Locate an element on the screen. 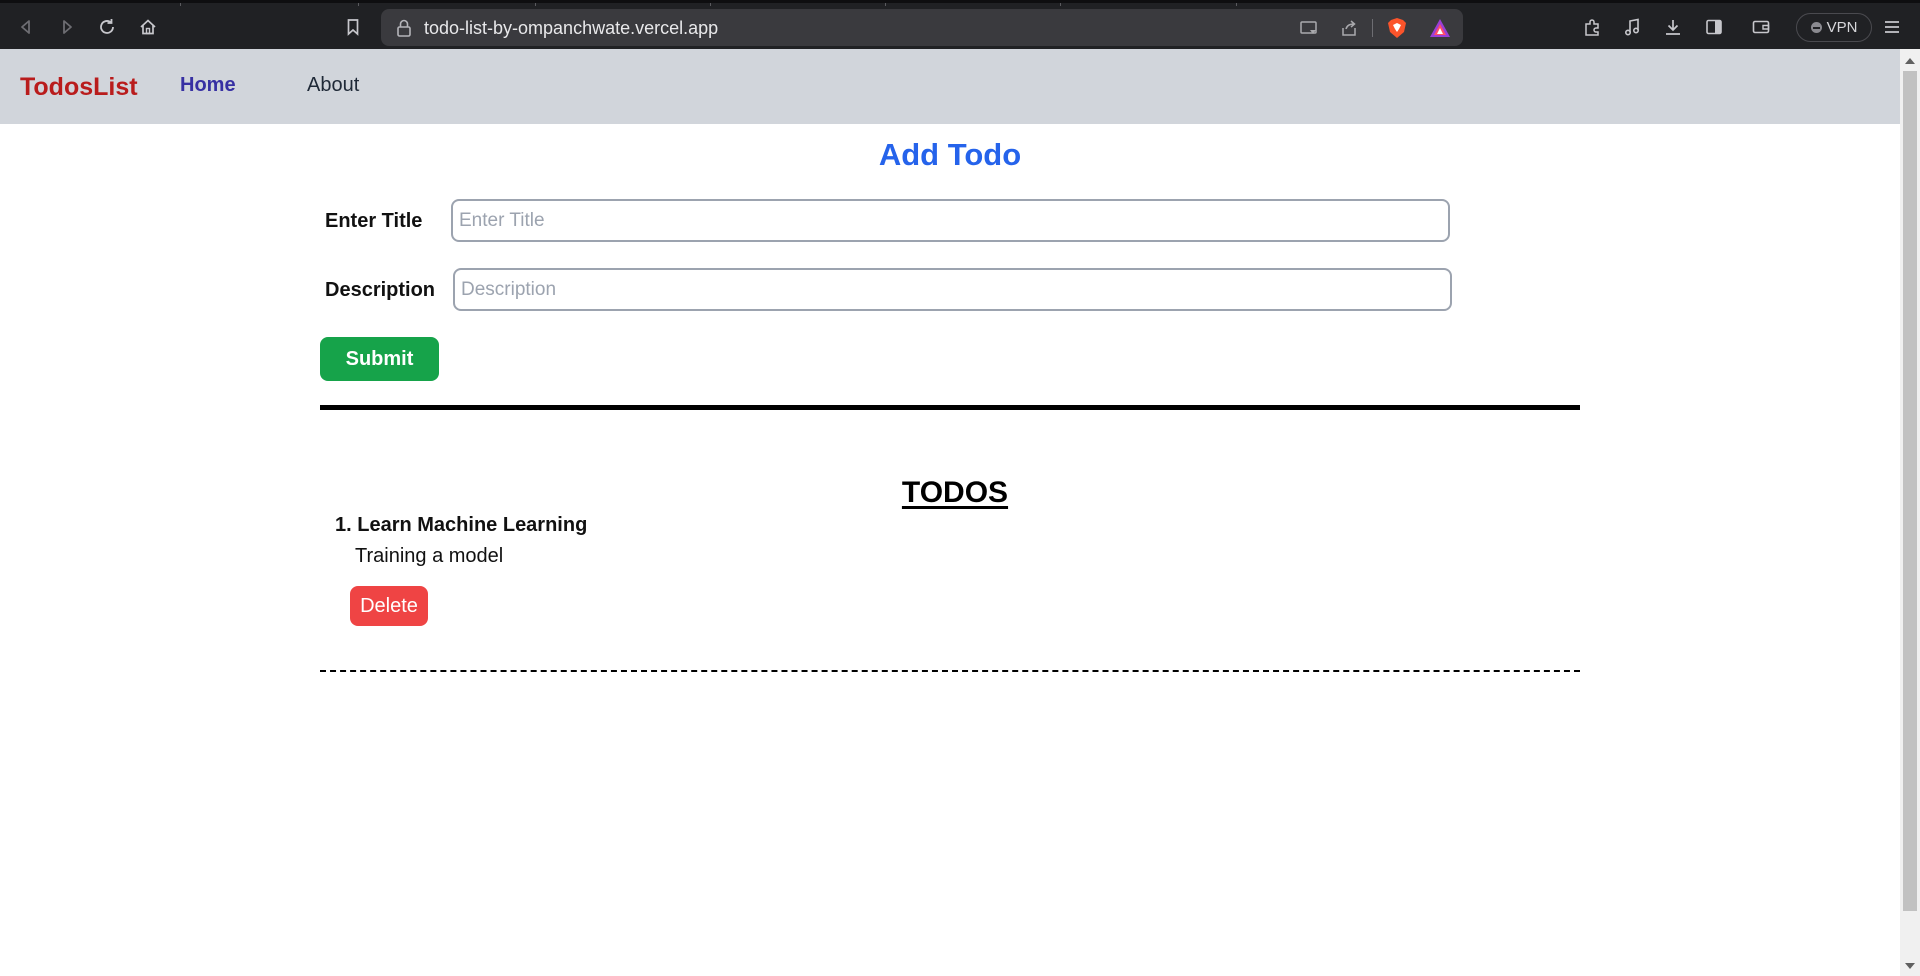  title-label: Enter Title is located at coordinates (374, 221).